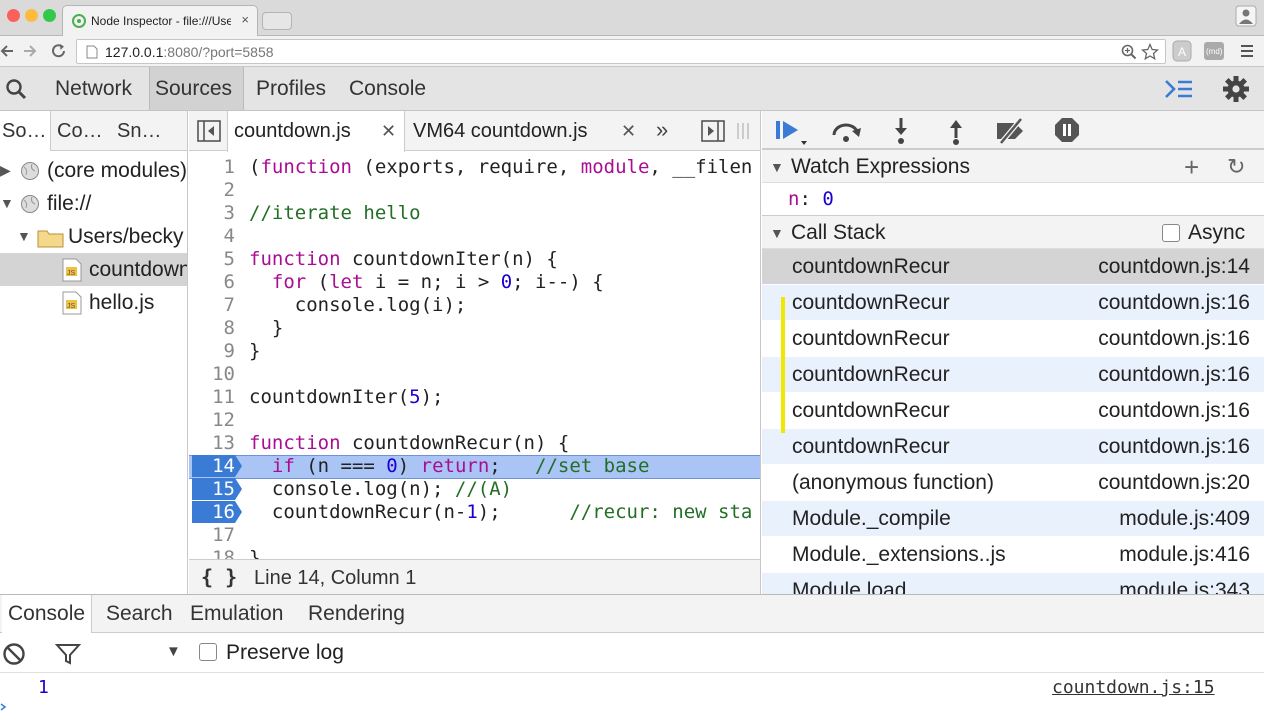  I want to click on line-number: 1, so click(212, 167).